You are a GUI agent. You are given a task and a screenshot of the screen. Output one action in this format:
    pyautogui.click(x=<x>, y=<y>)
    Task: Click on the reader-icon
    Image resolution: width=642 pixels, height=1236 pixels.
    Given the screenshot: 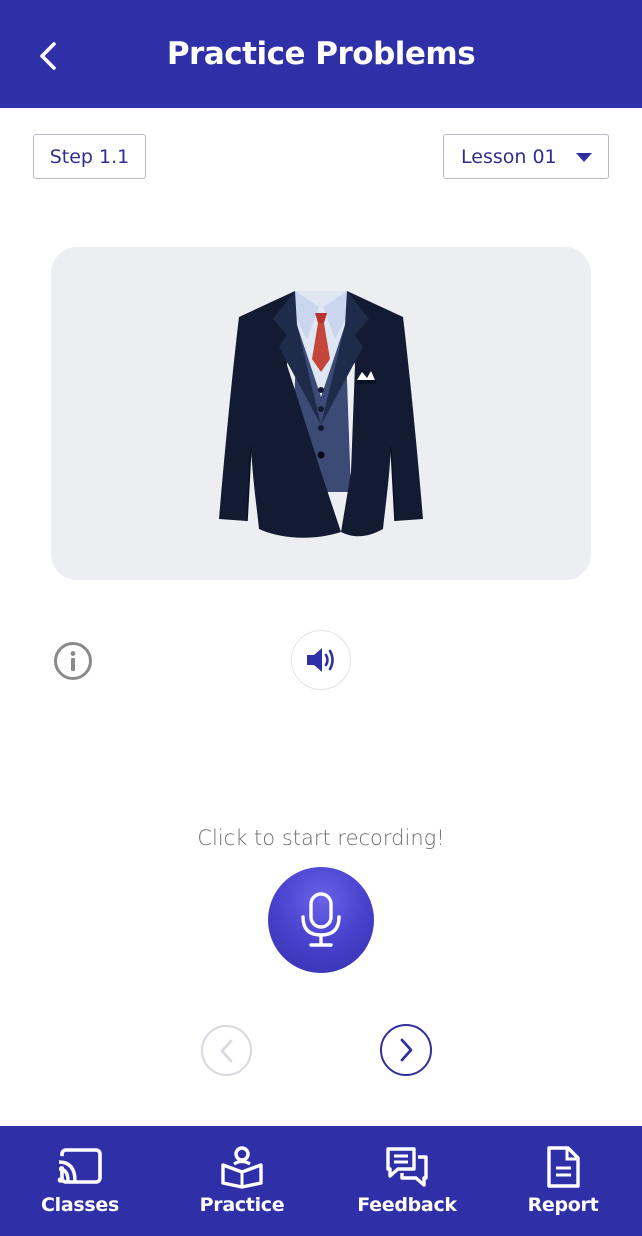 What is the action you would take?
    pyautogui.click(x=242, y=1167)
    